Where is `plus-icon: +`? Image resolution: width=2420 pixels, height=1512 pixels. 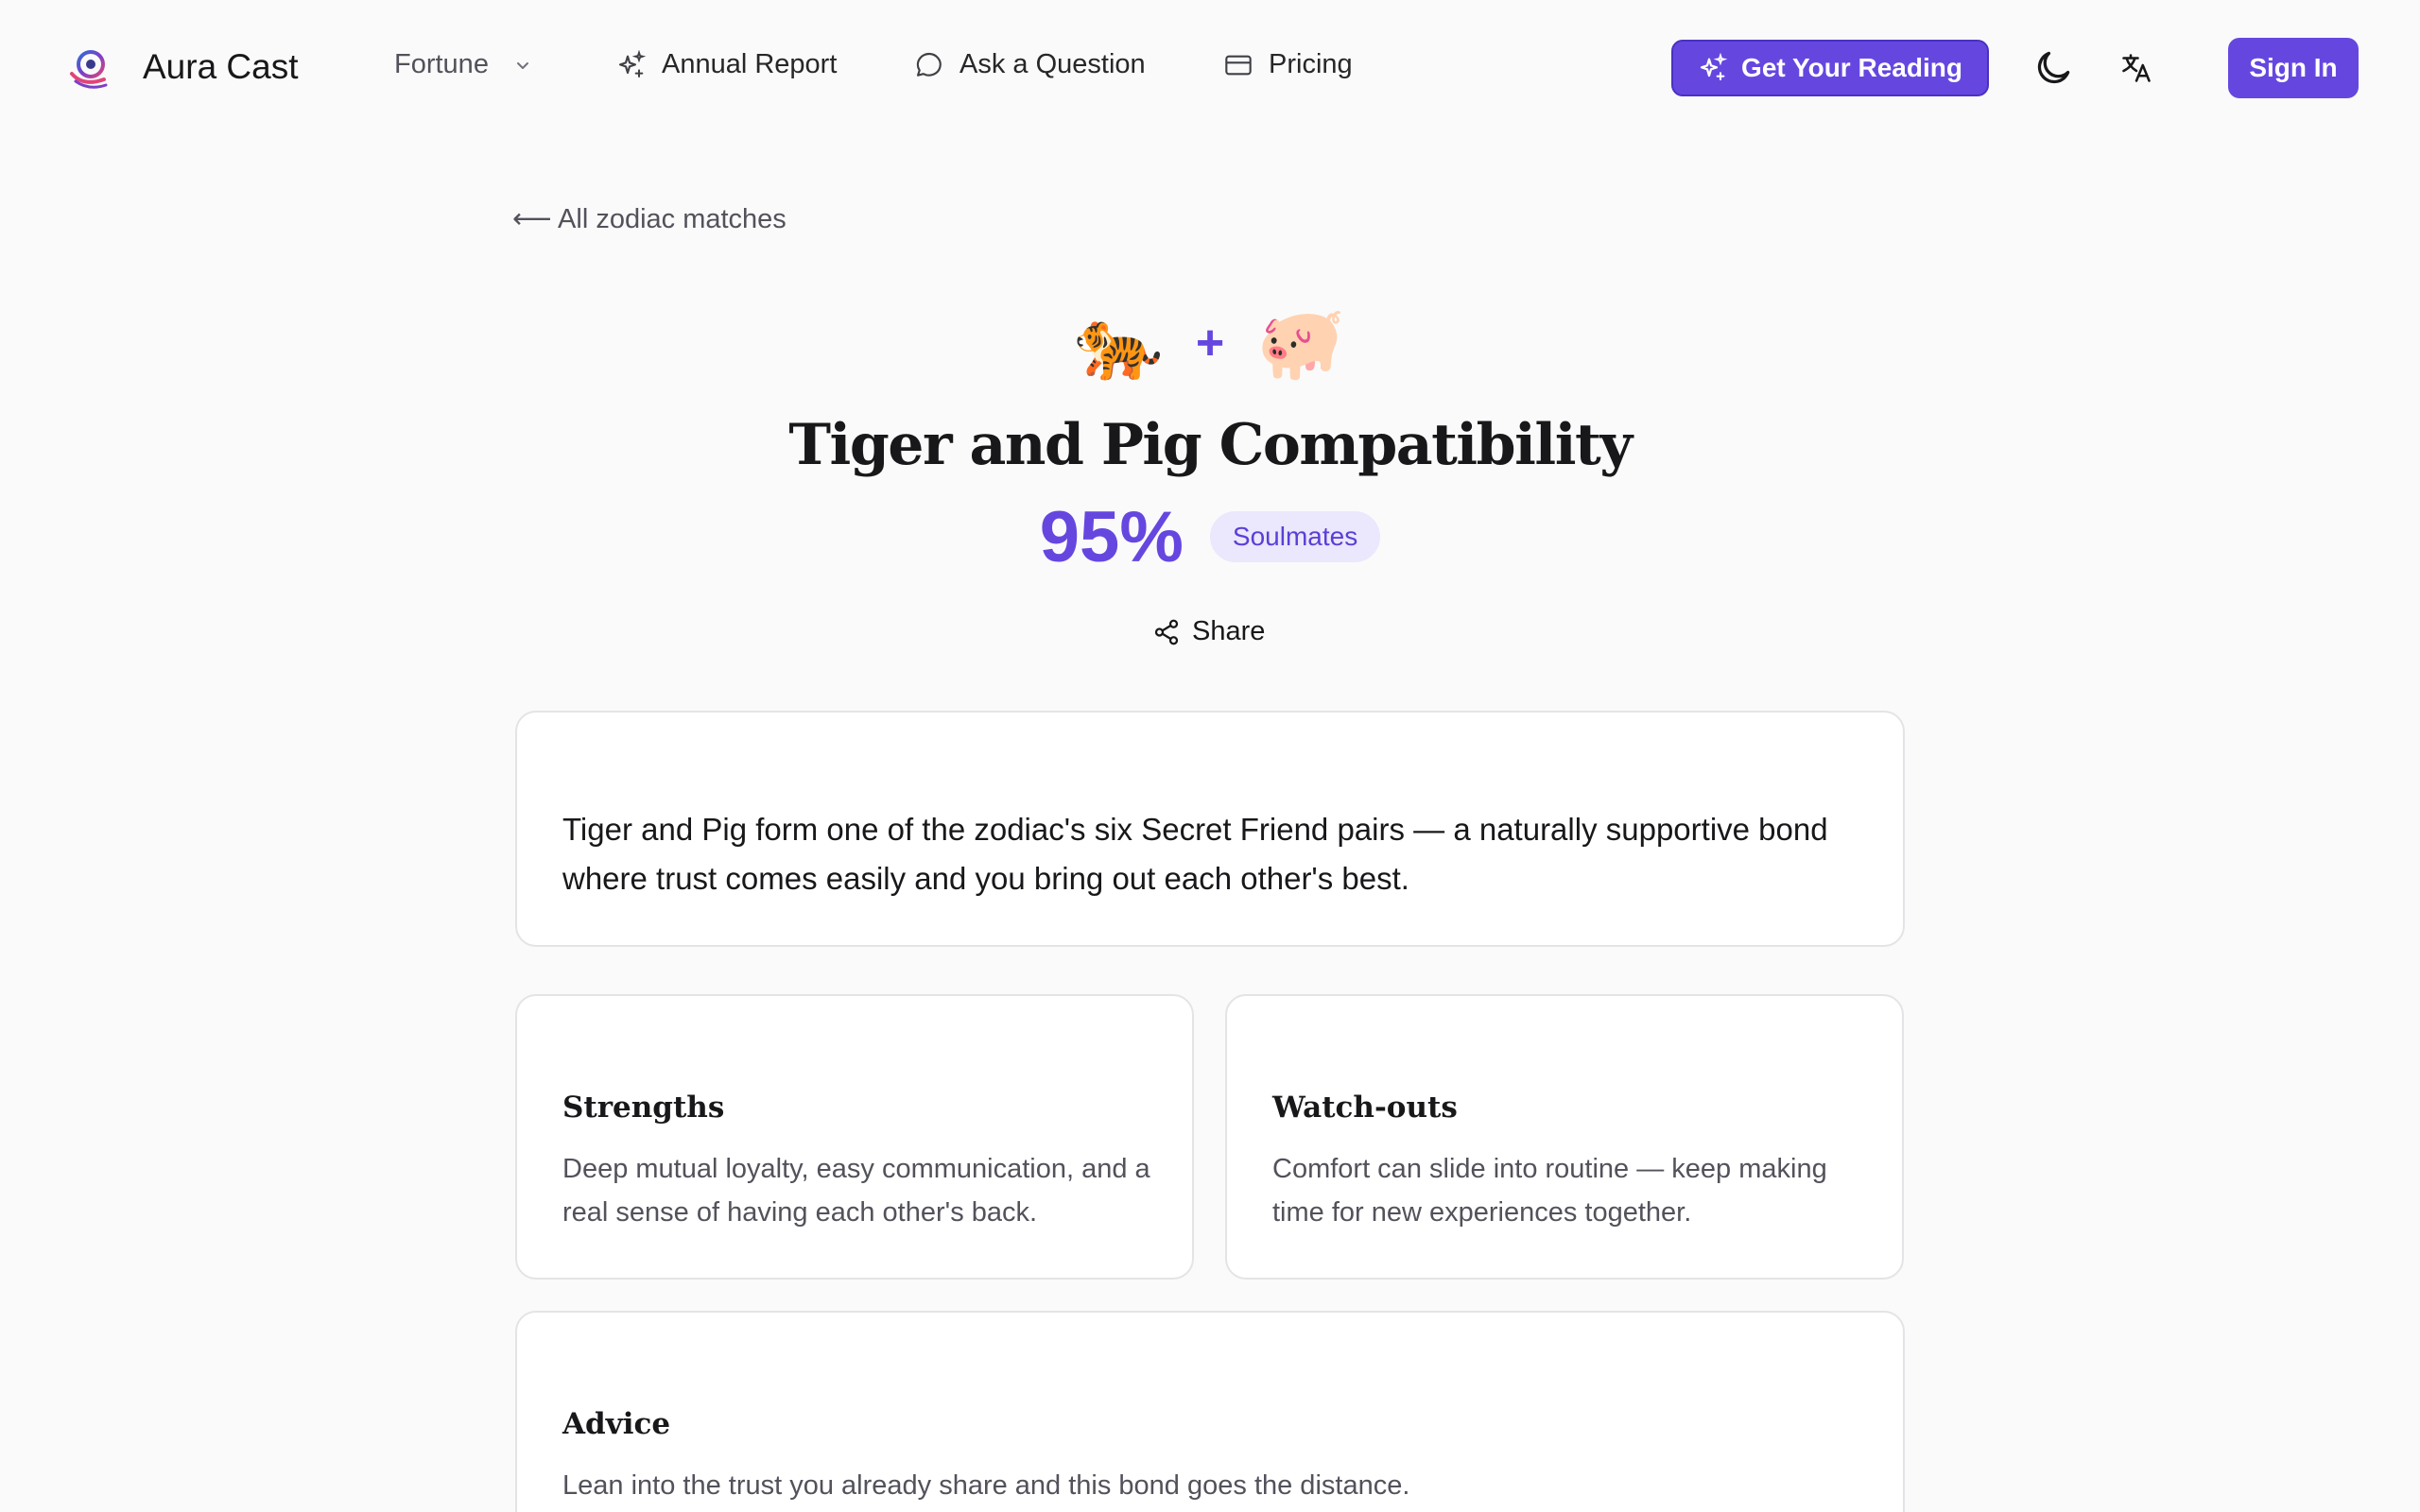 plus-icon: + is located at coordinates (1210, 343).